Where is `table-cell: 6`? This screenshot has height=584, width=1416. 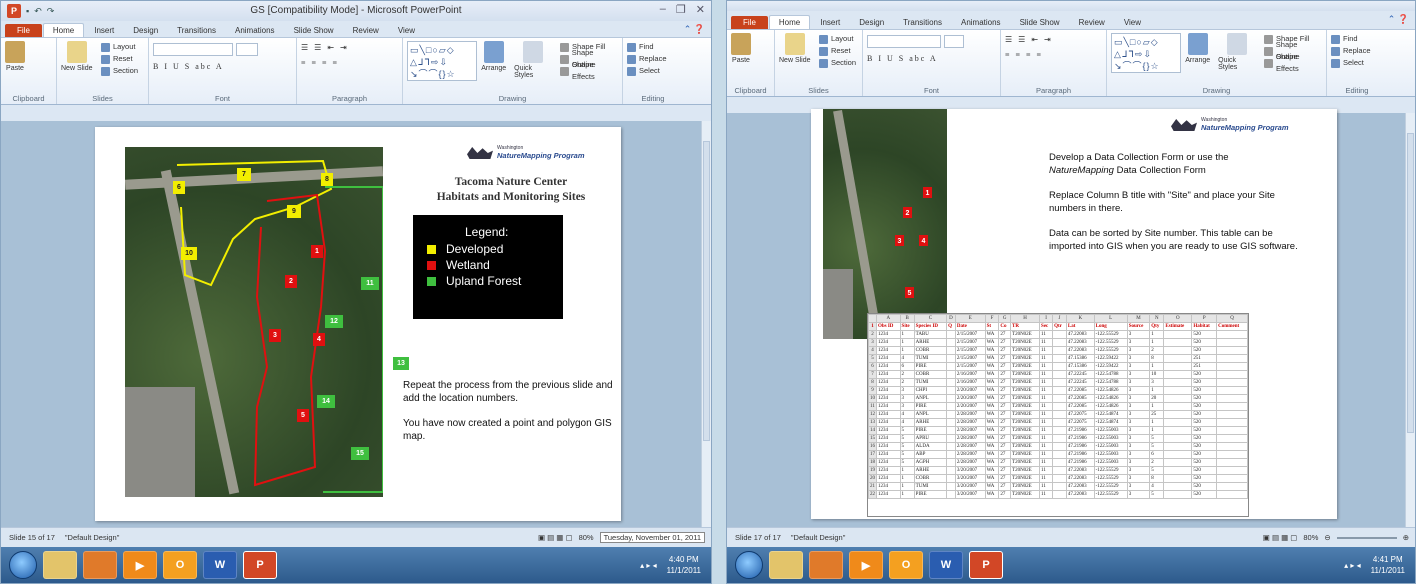
table-cell: 6 is located at coordinates (1157, 454).